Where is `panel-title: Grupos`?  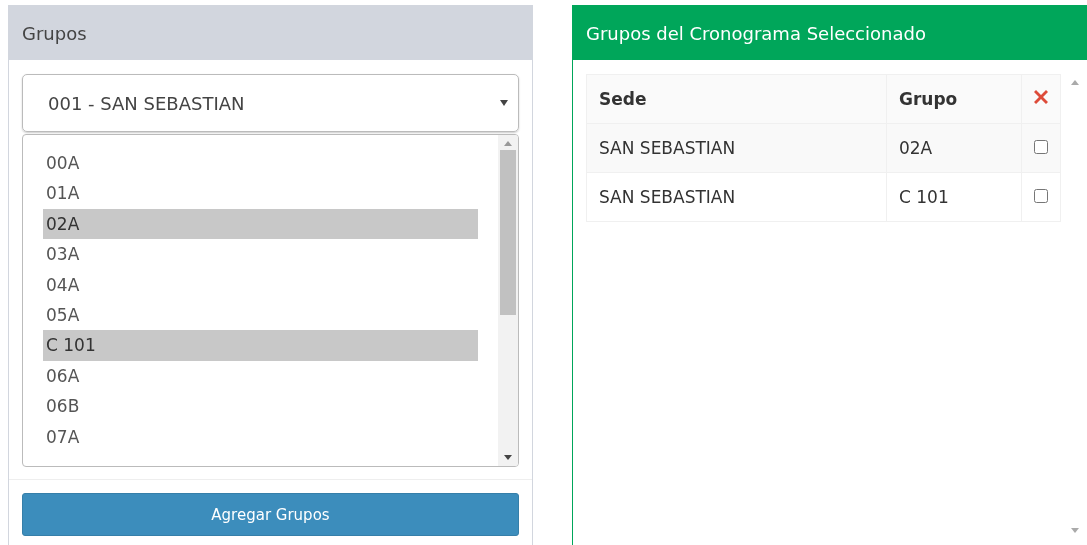 panel-title: Grupos is located at coordinates (54, 33).